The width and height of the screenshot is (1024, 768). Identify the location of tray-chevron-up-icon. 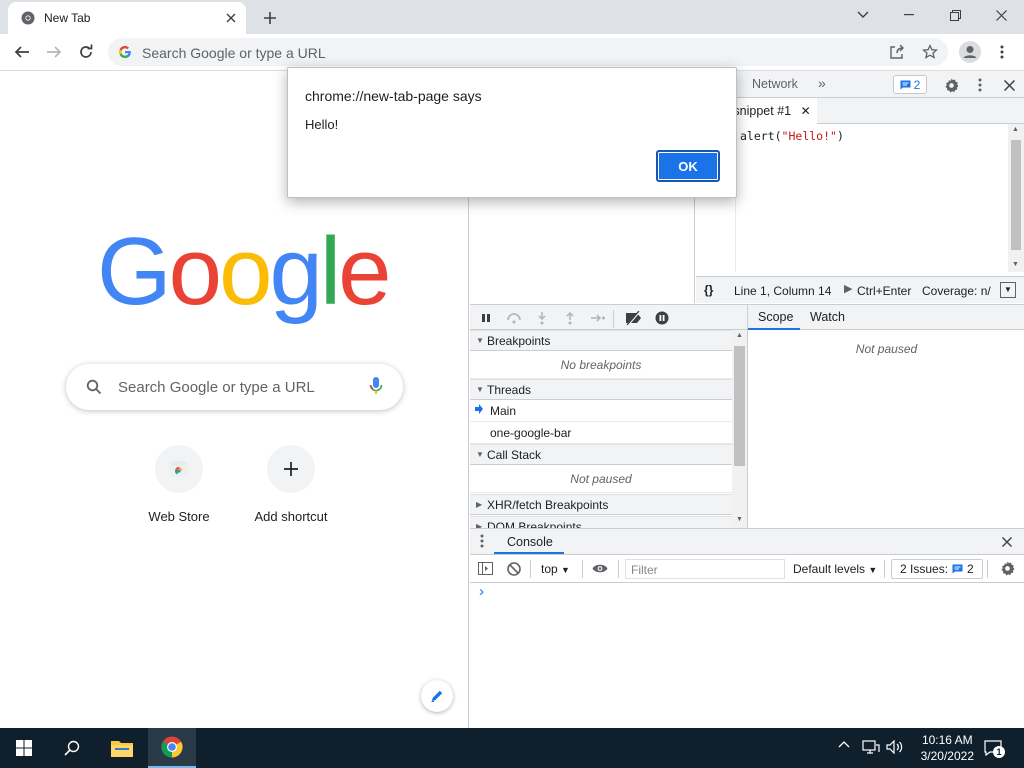
(844, 744).